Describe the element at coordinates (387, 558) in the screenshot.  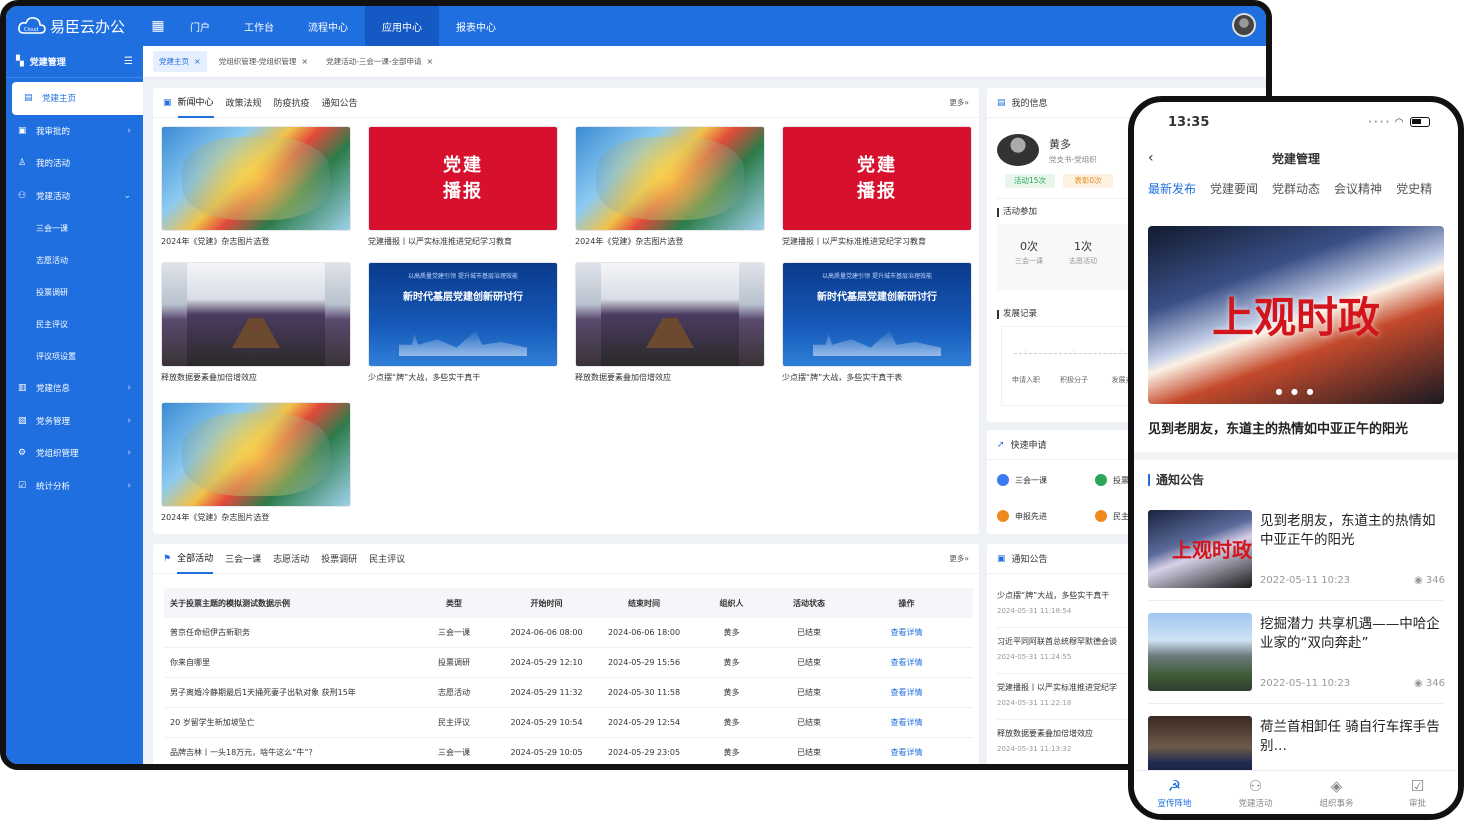
I see `tab-democratic-review: 民主评议` at that location.